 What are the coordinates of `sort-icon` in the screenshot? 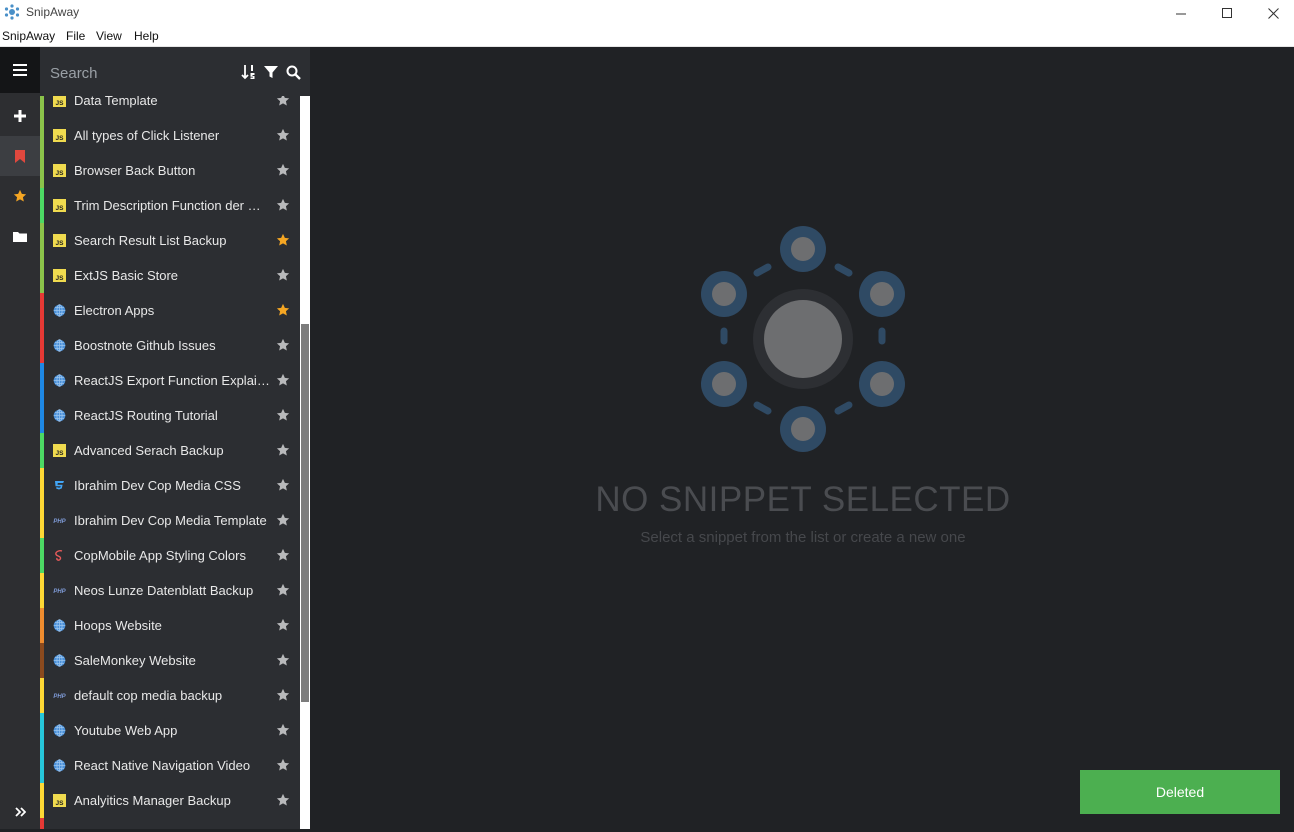 It's located at (249, 72).